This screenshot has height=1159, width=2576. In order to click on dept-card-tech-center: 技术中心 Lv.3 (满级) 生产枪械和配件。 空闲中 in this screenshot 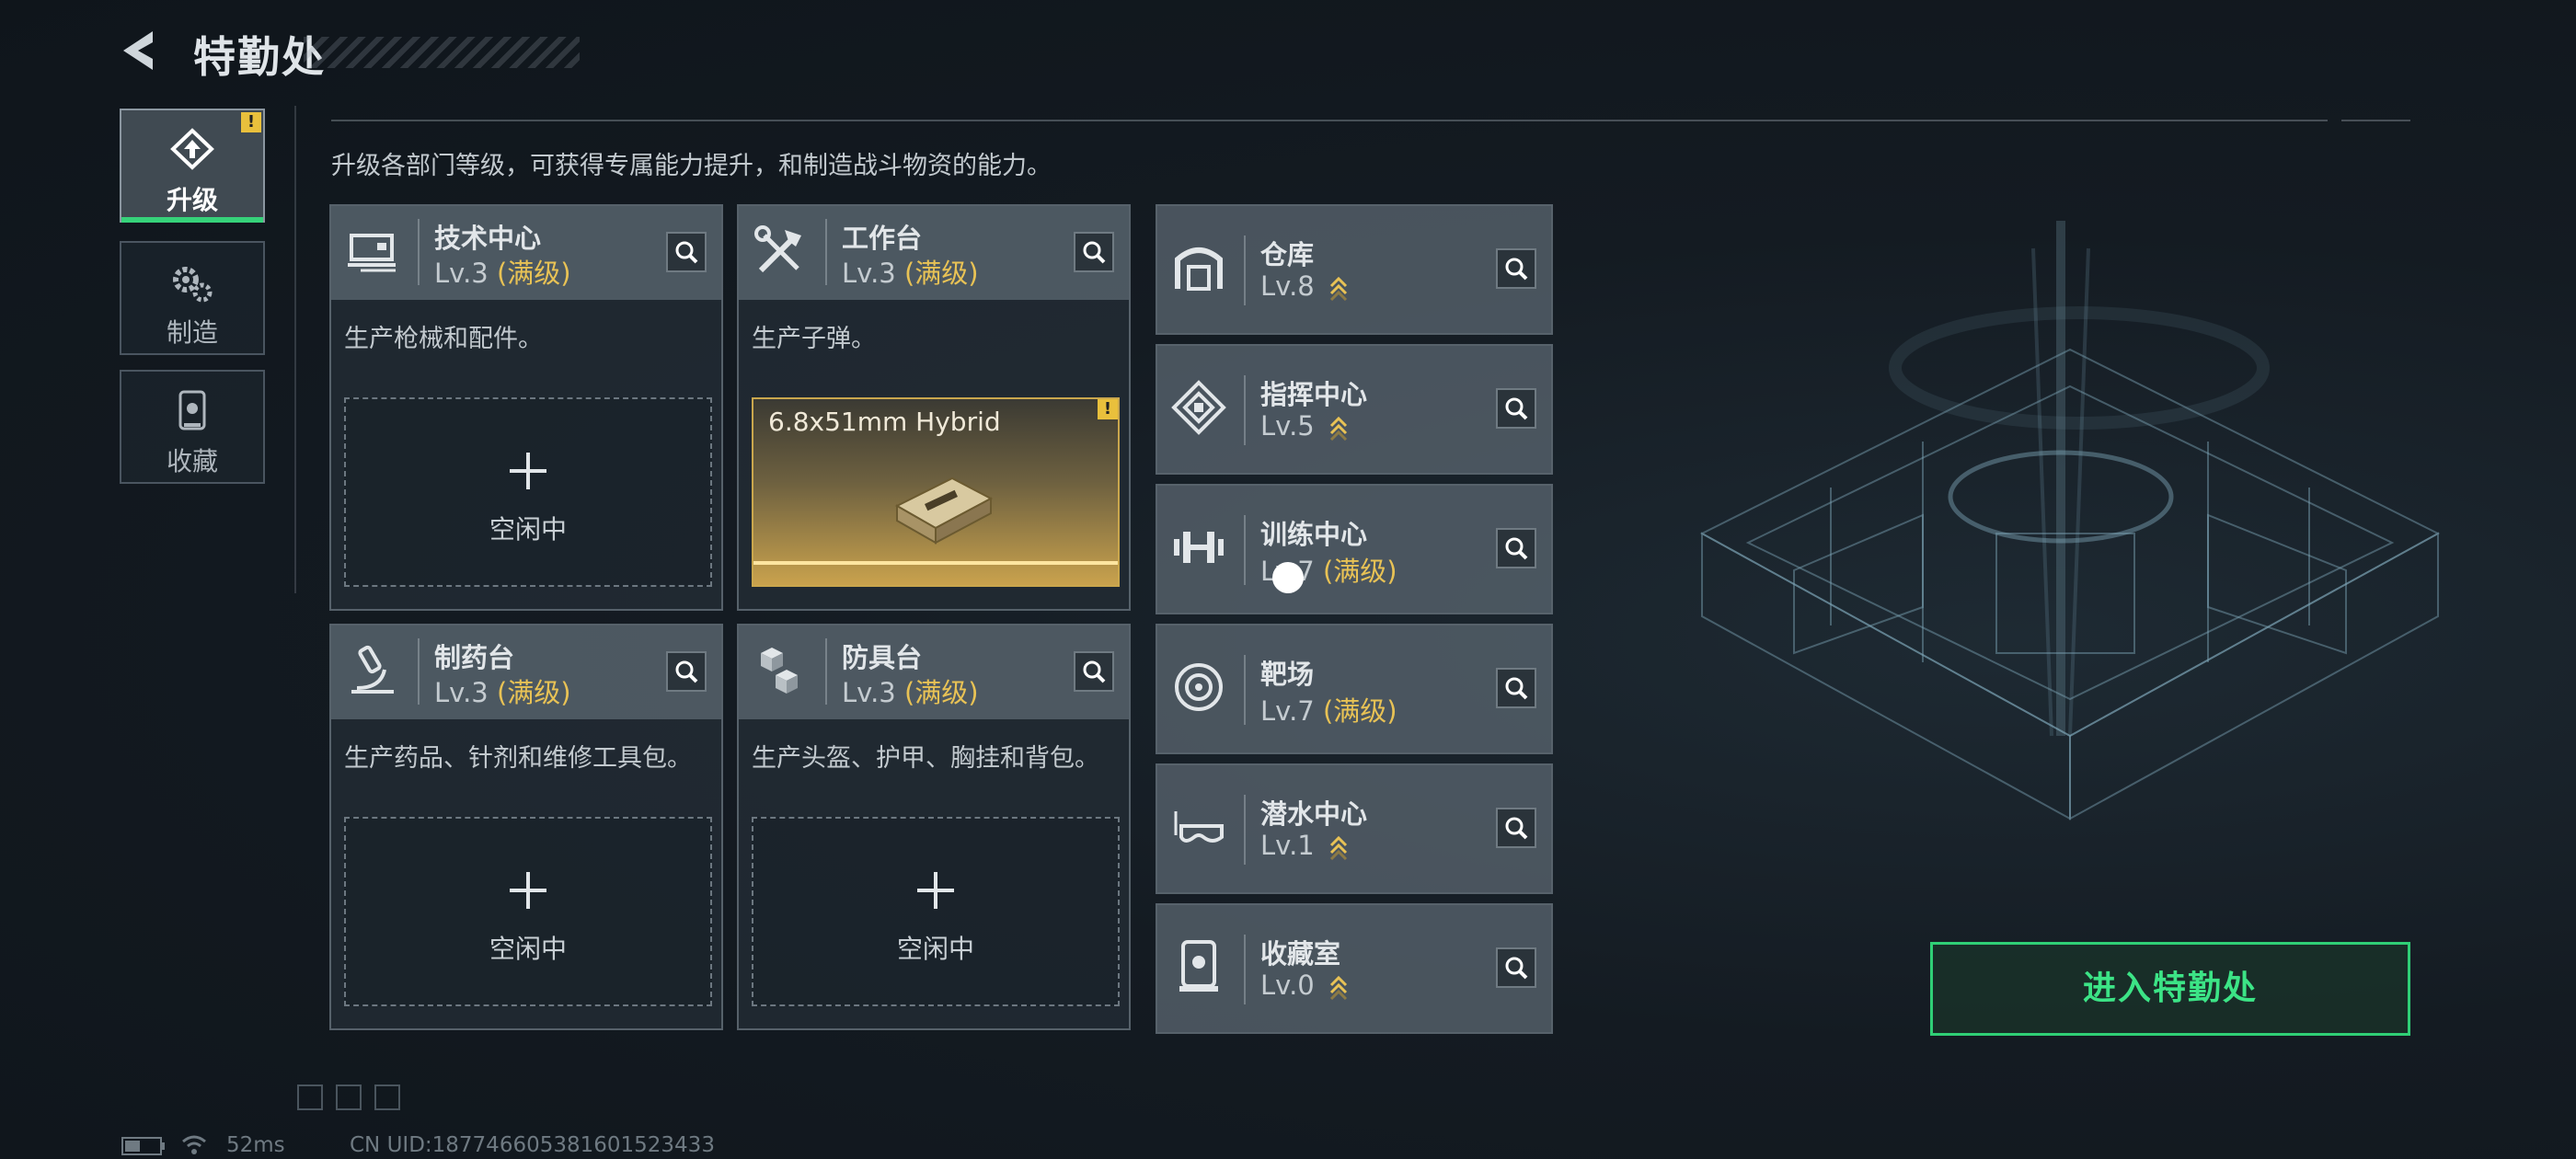, I will do `click(526, 407)`.